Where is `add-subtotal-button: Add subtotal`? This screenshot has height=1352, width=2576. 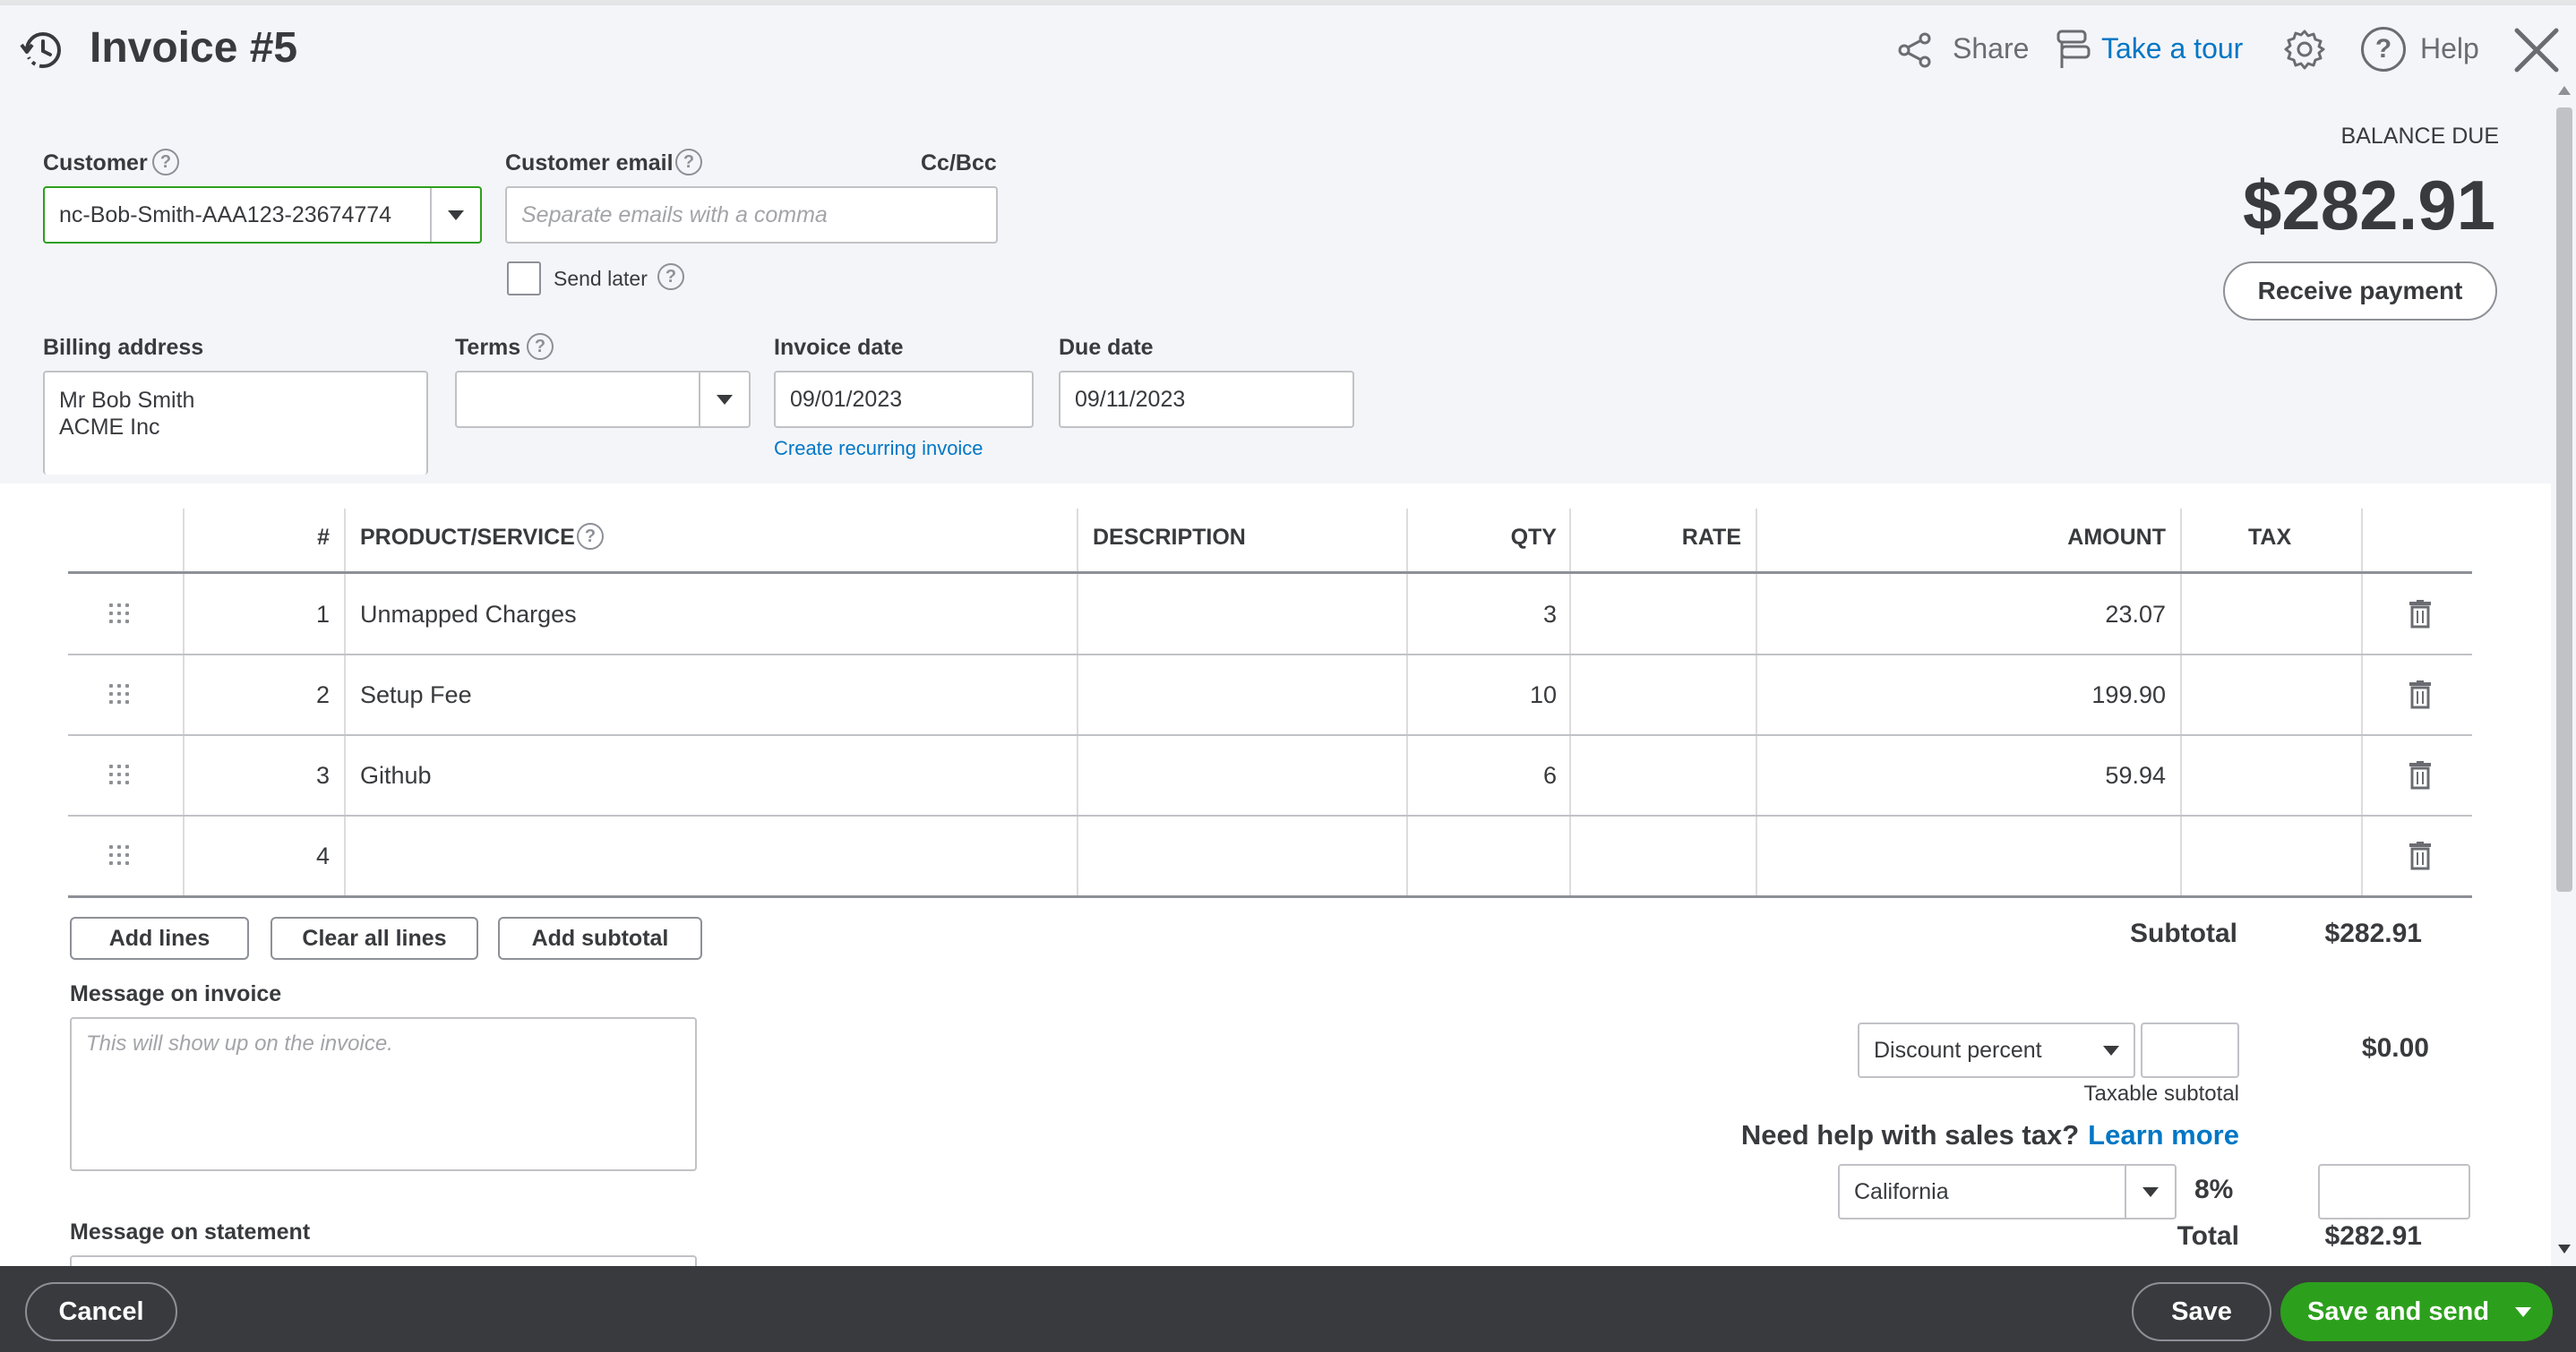 add-subtotal-button: Add subtotal is located at coordinates (600, 938).